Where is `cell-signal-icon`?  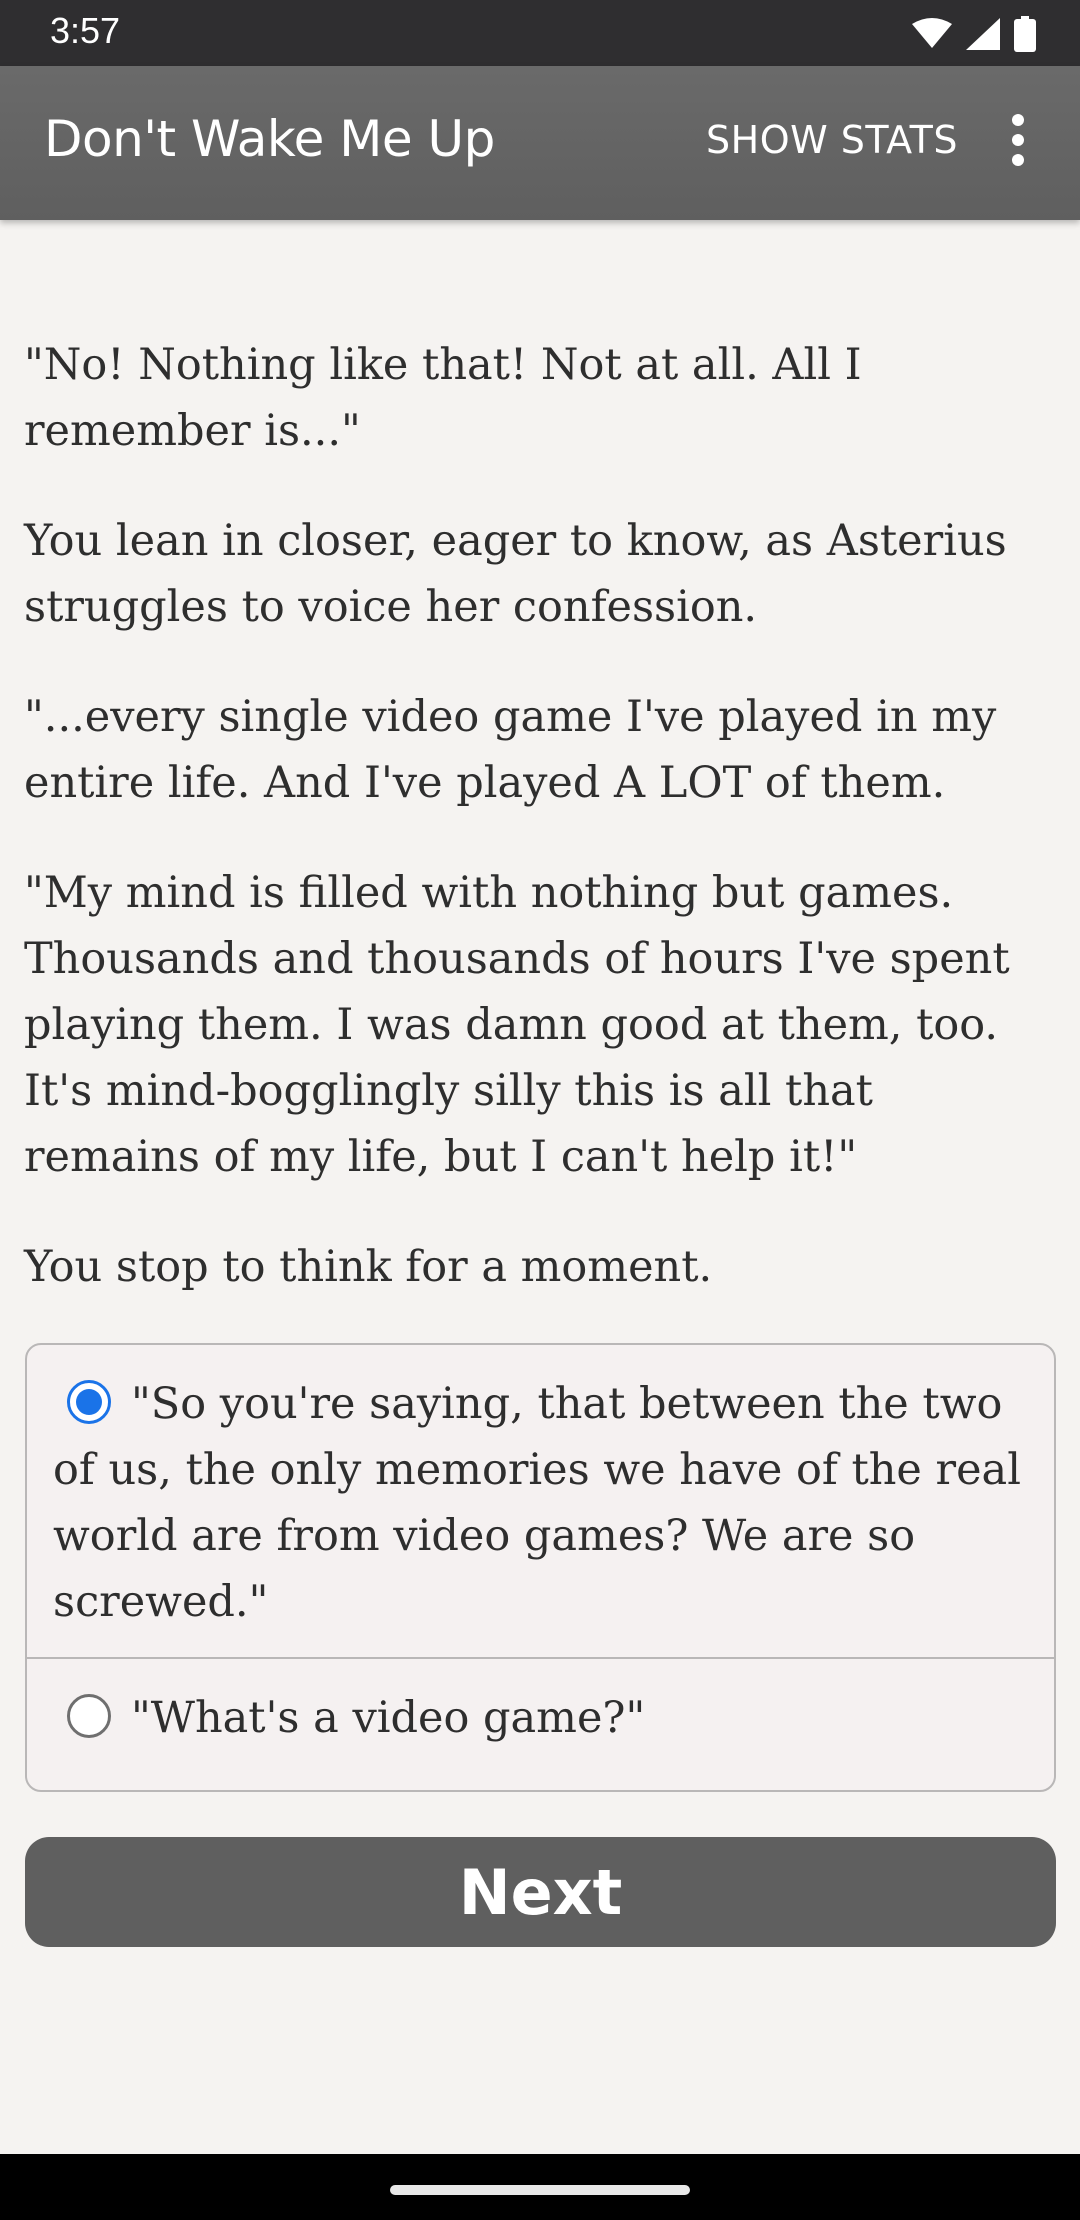 cell-signal-icon is located at coordinates (983, 34).